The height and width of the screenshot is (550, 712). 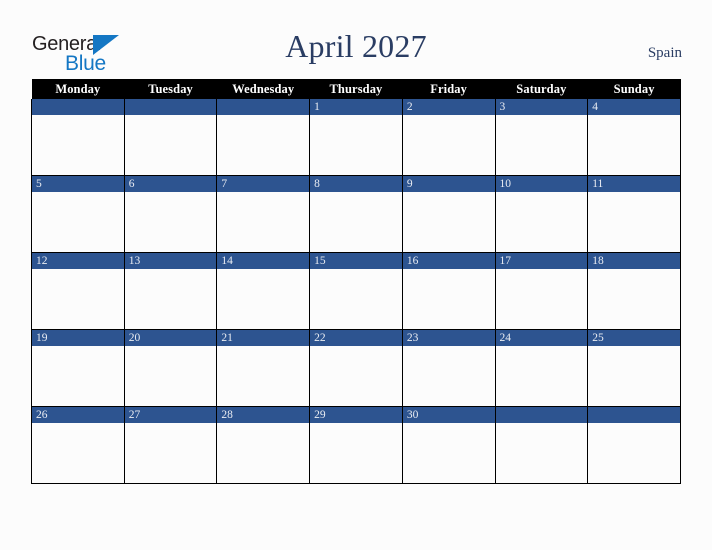 What do you see at coordinates (634, 338) in the screenshot?
I see `day-number: 25` at bounding box center [634, 338].